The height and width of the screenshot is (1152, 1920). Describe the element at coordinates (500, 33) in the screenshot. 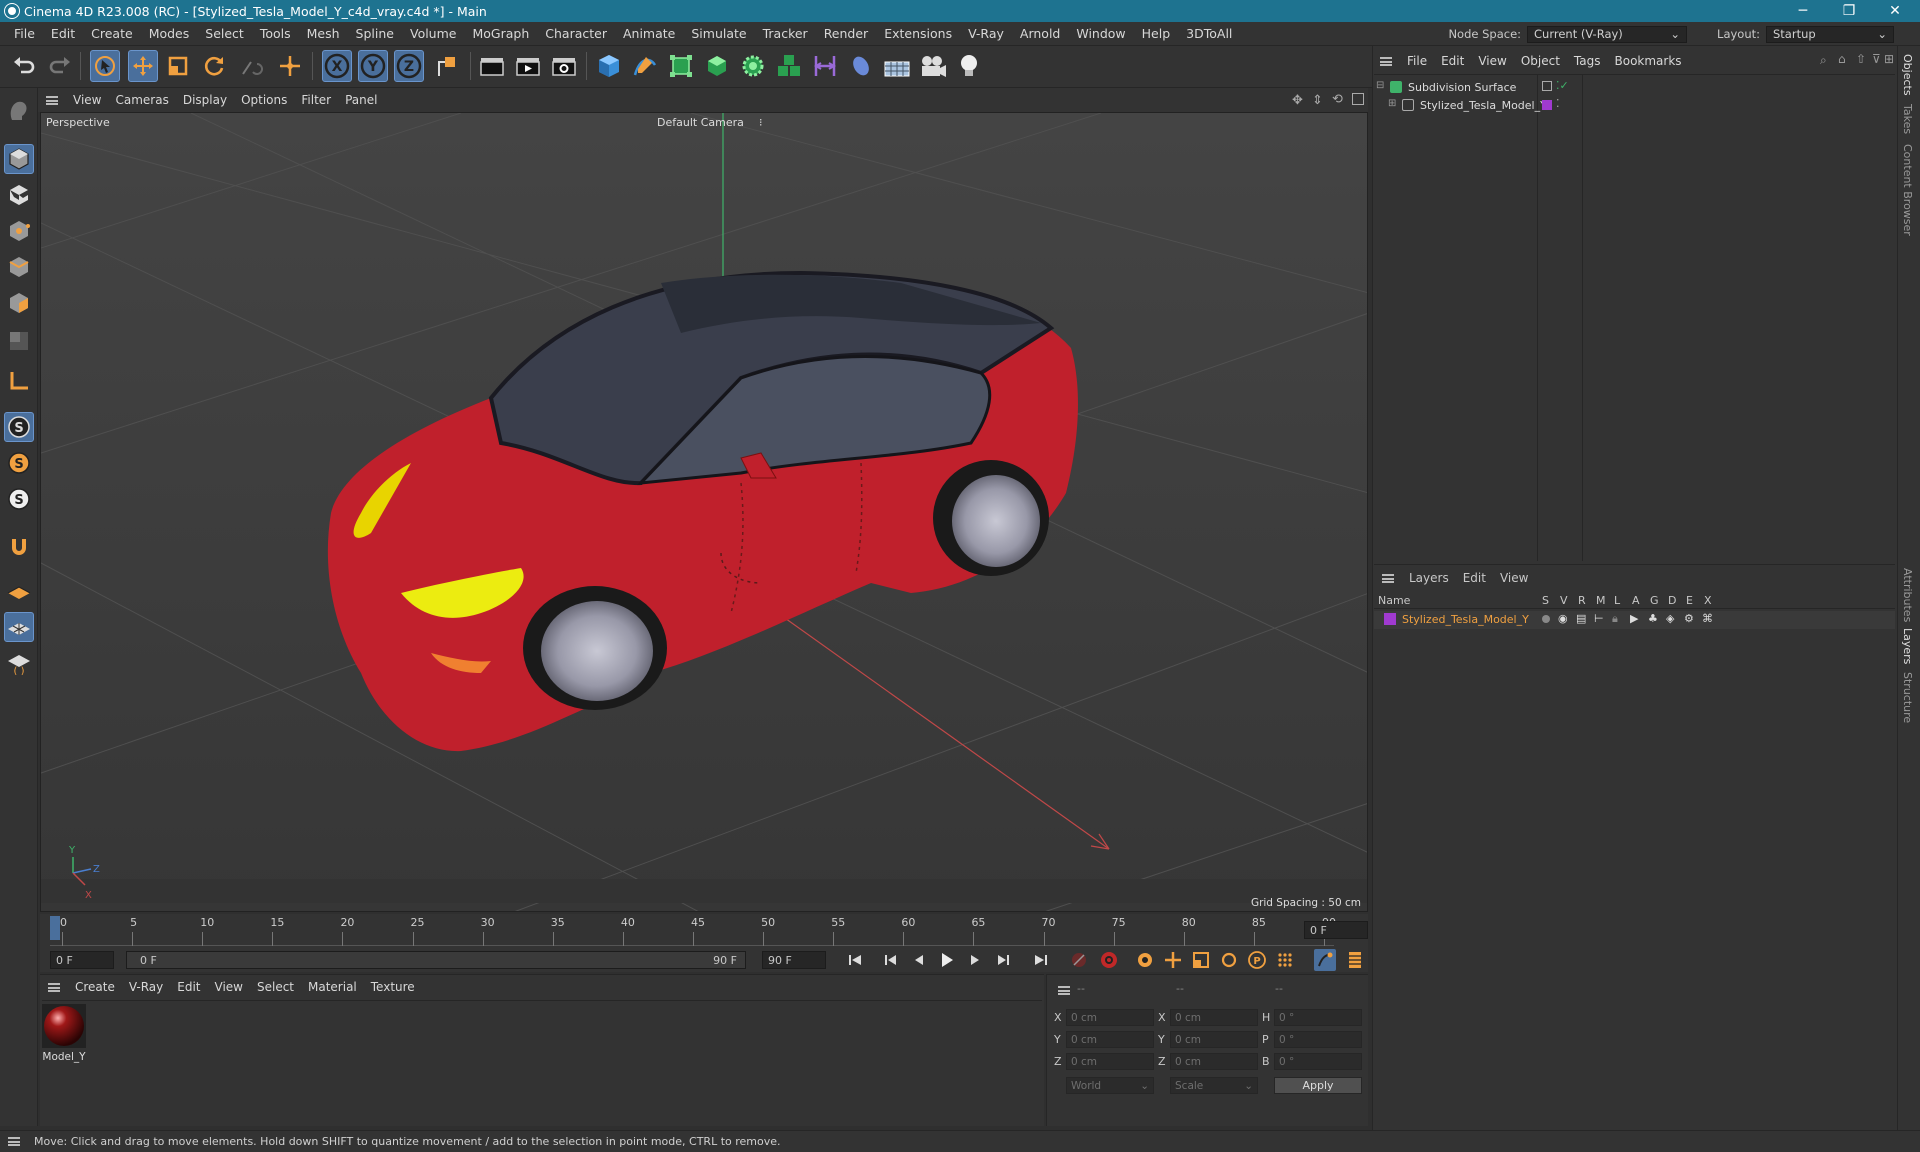

I see `menu-mograph: MoGraph` at that location.